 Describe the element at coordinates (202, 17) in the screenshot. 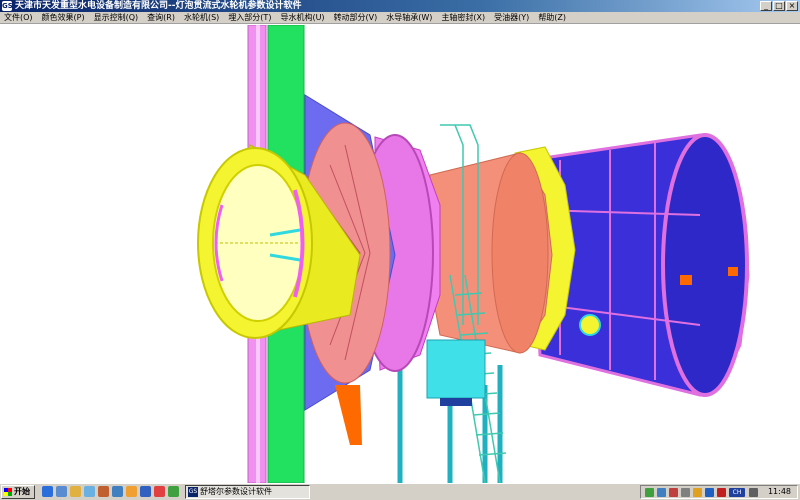

I see `menu-turbine: 水轮机(S)` at that location.